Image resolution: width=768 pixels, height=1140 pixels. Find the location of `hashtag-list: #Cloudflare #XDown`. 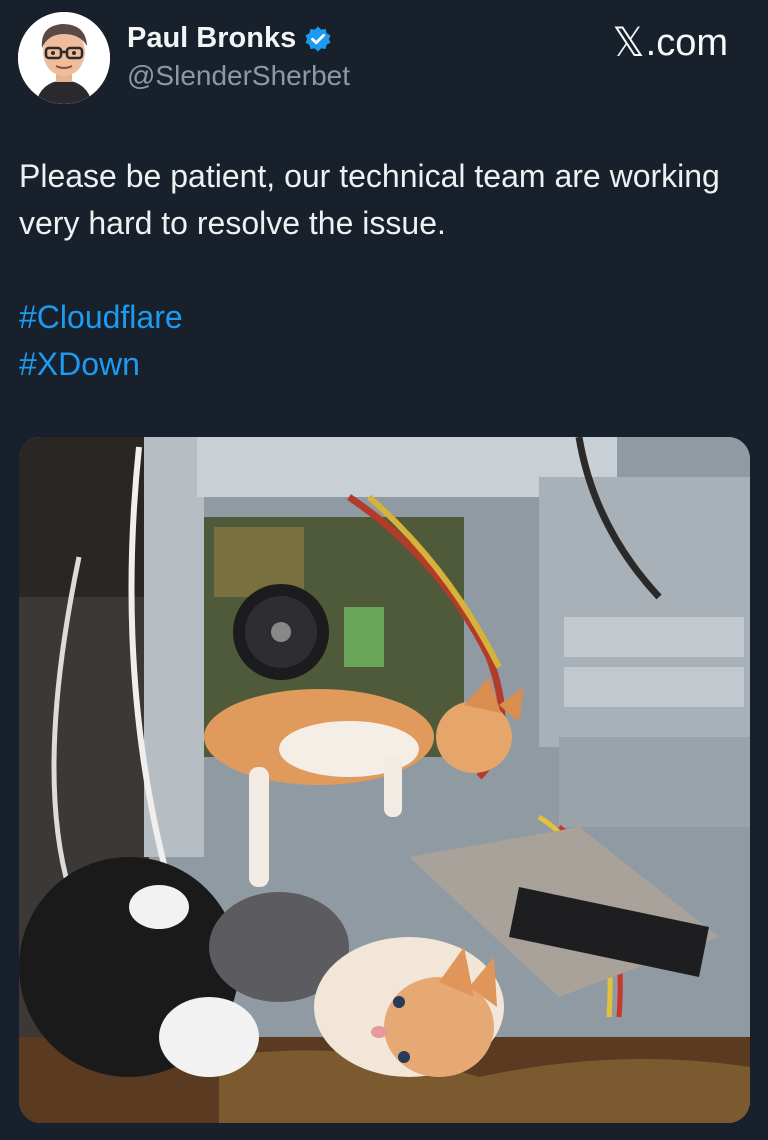

hashtag-list: #Cloudflare #XDown is located at coordinates (101, 341).